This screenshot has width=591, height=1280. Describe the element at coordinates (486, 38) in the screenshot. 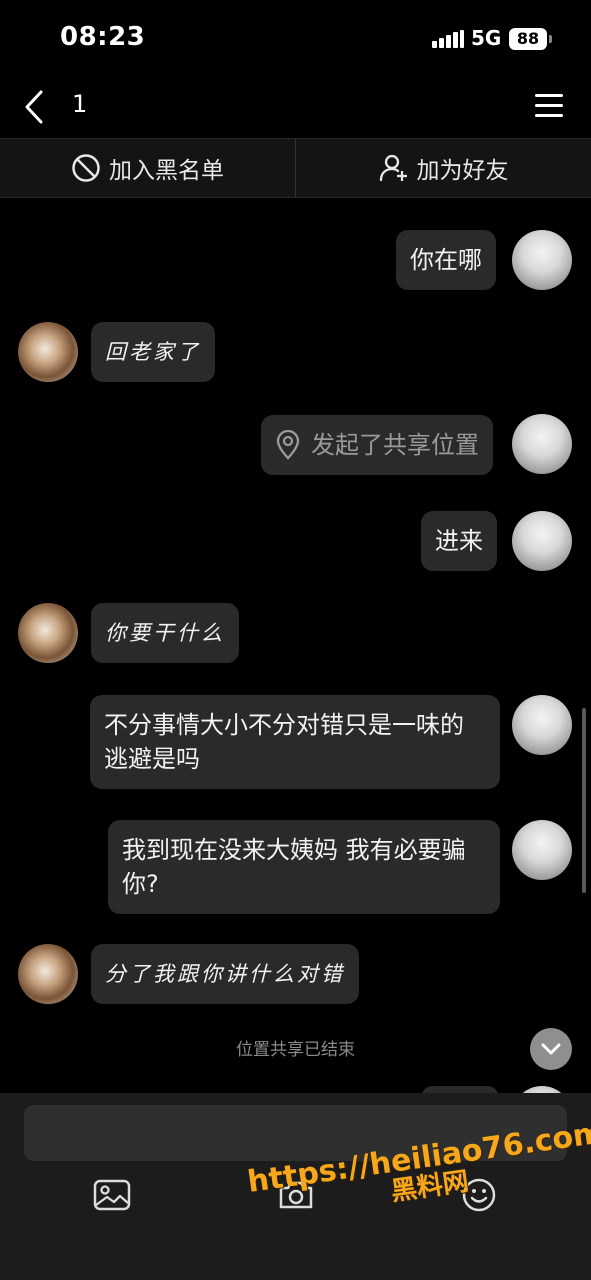

I see `network-type: 5G` at that location.